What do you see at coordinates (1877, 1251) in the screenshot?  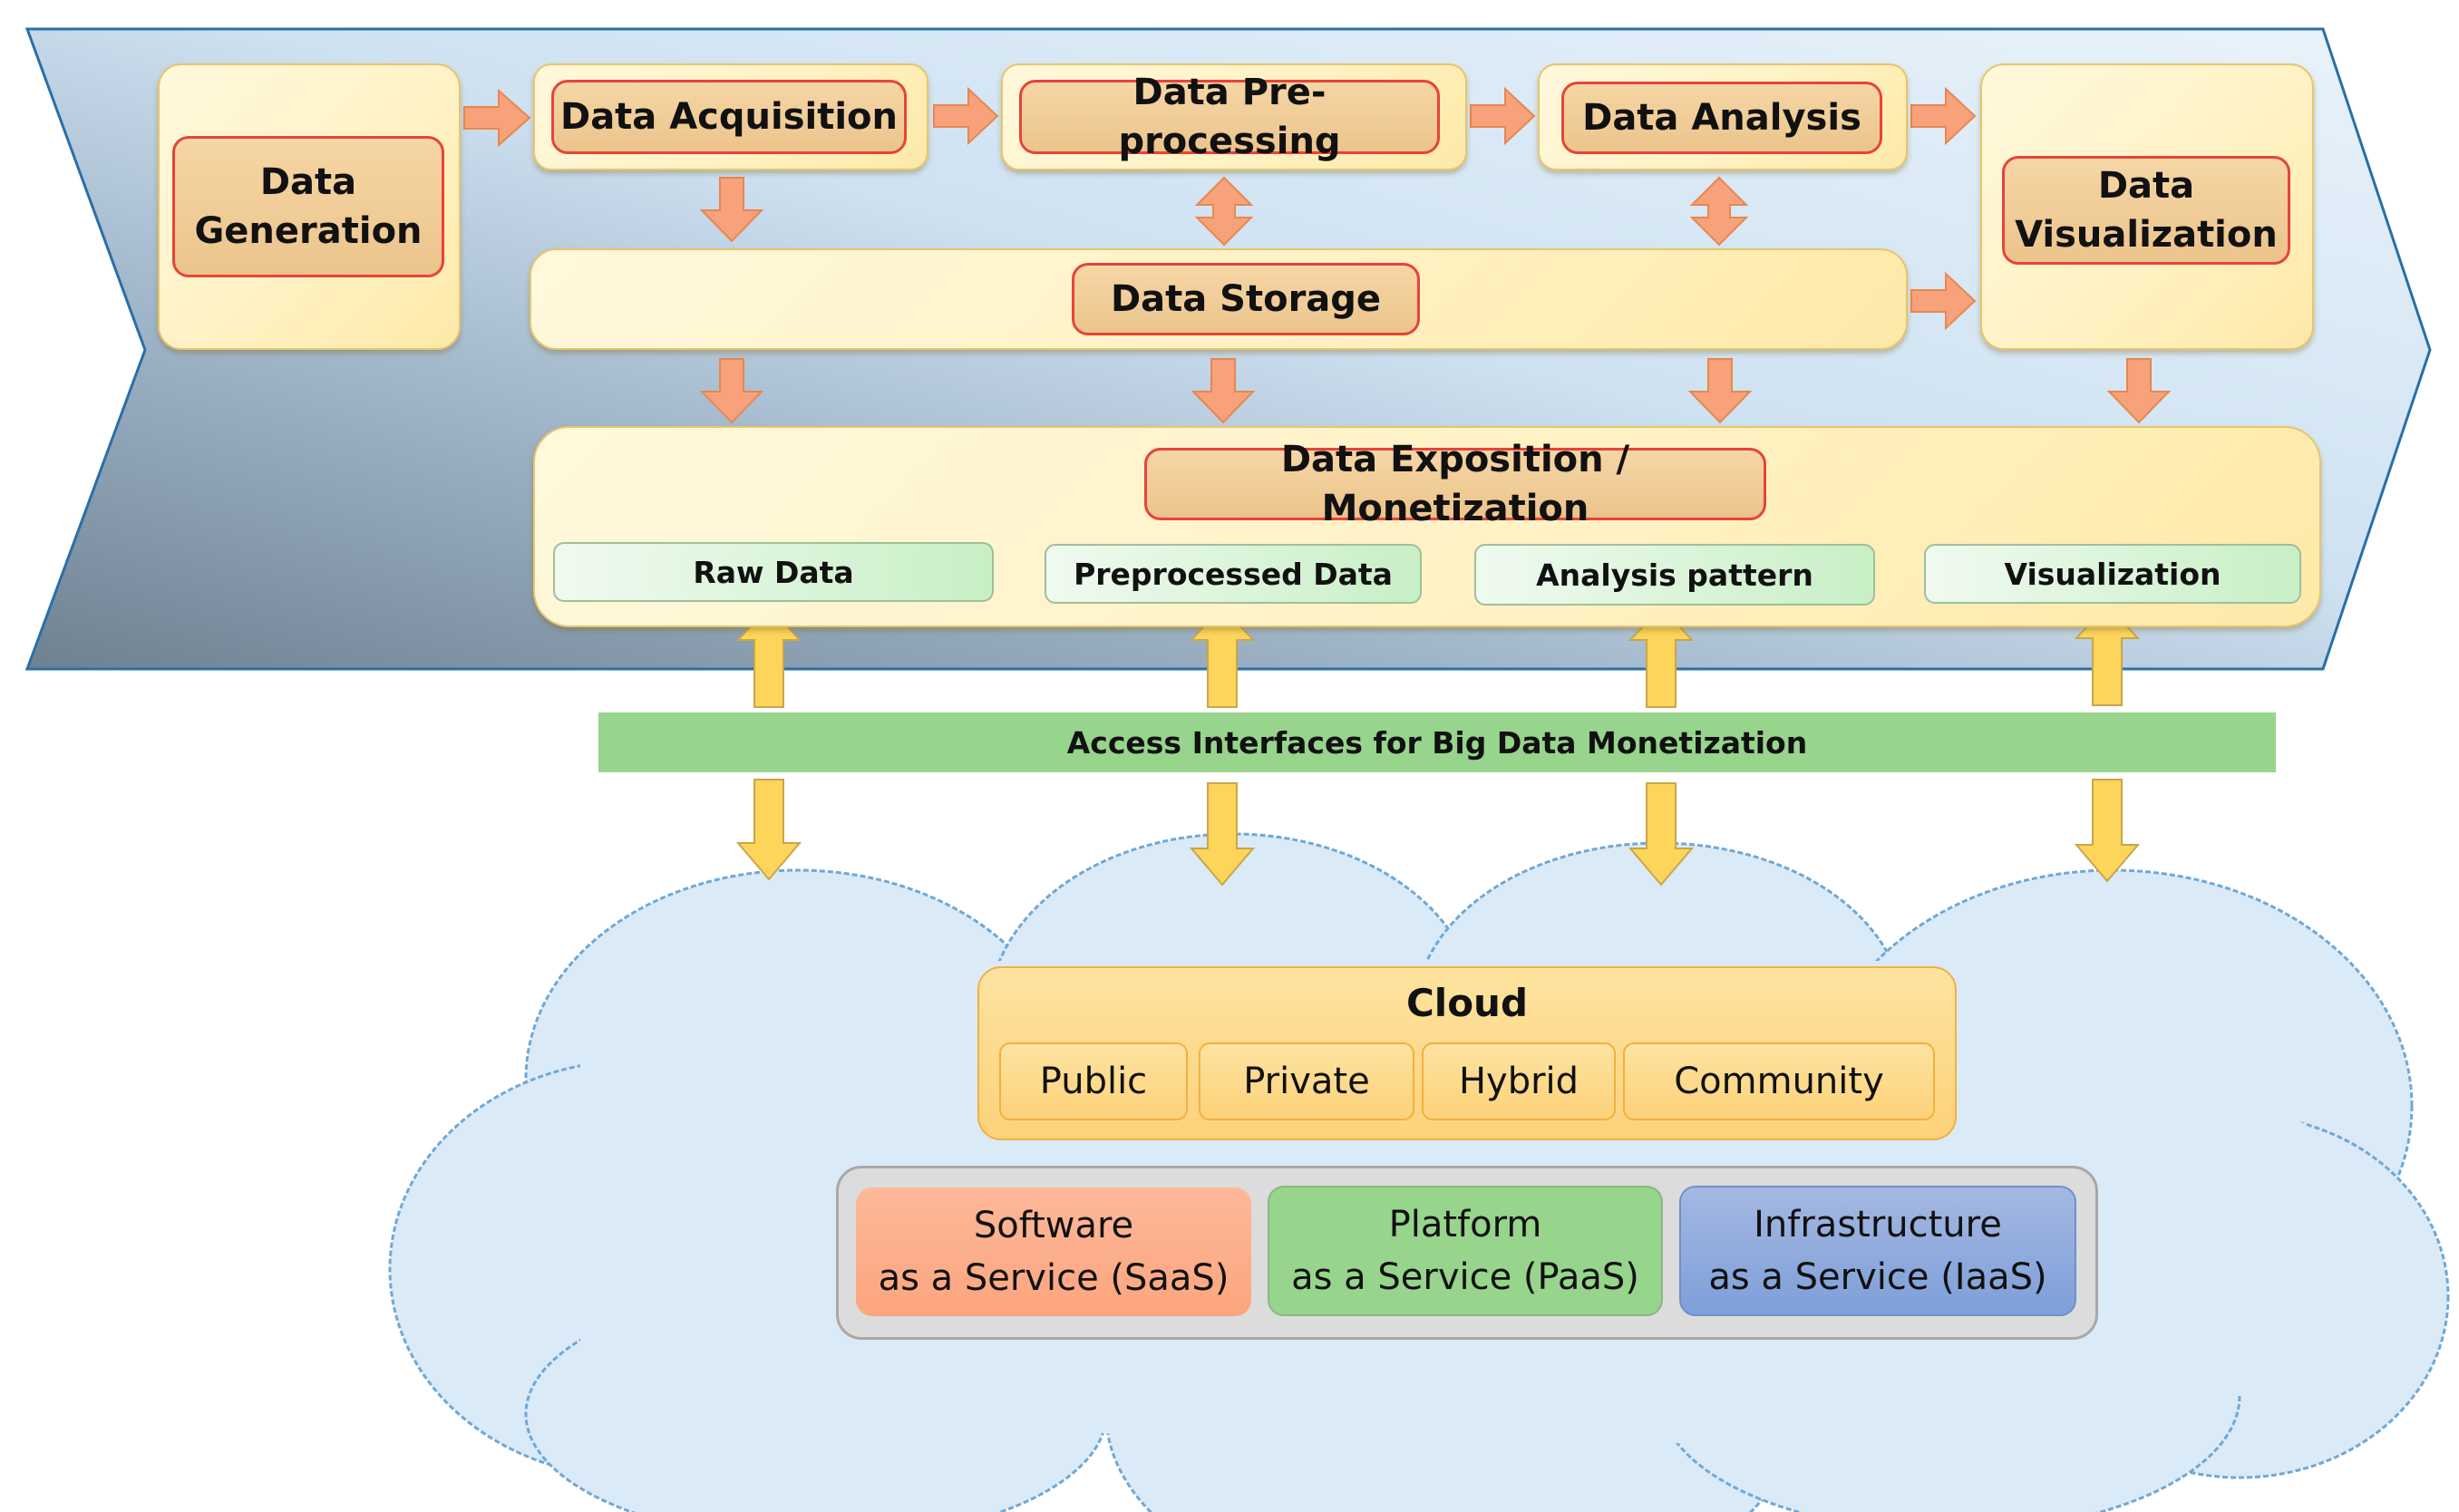 I see `service-iaas: Infrastructure as a Service (IaaS)` at bounding box center [1877, 1251].